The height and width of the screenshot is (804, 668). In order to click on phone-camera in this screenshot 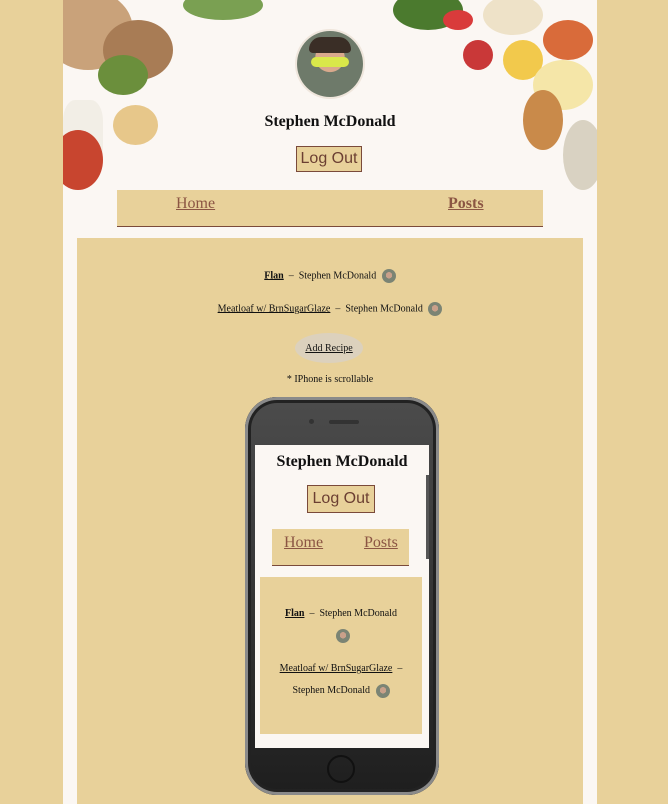, I will do `click(311, 421)`.